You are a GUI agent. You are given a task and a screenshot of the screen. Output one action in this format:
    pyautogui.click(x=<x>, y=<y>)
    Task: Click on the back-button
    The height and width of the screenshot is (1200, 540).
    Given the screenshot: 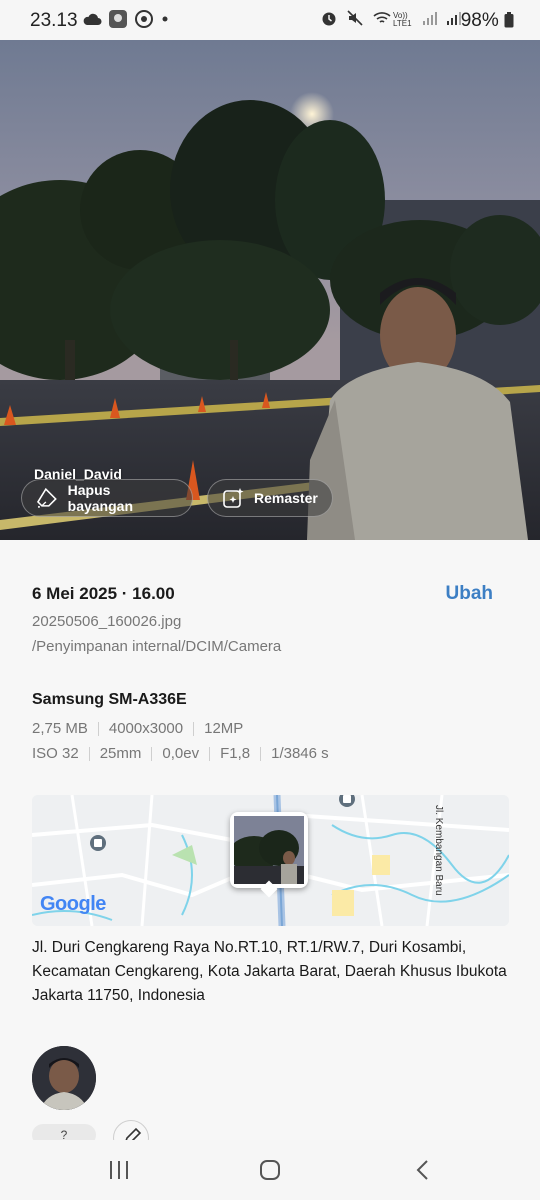 What is the action you would take?
    pyautogui.click(x=423, y=1170)
    